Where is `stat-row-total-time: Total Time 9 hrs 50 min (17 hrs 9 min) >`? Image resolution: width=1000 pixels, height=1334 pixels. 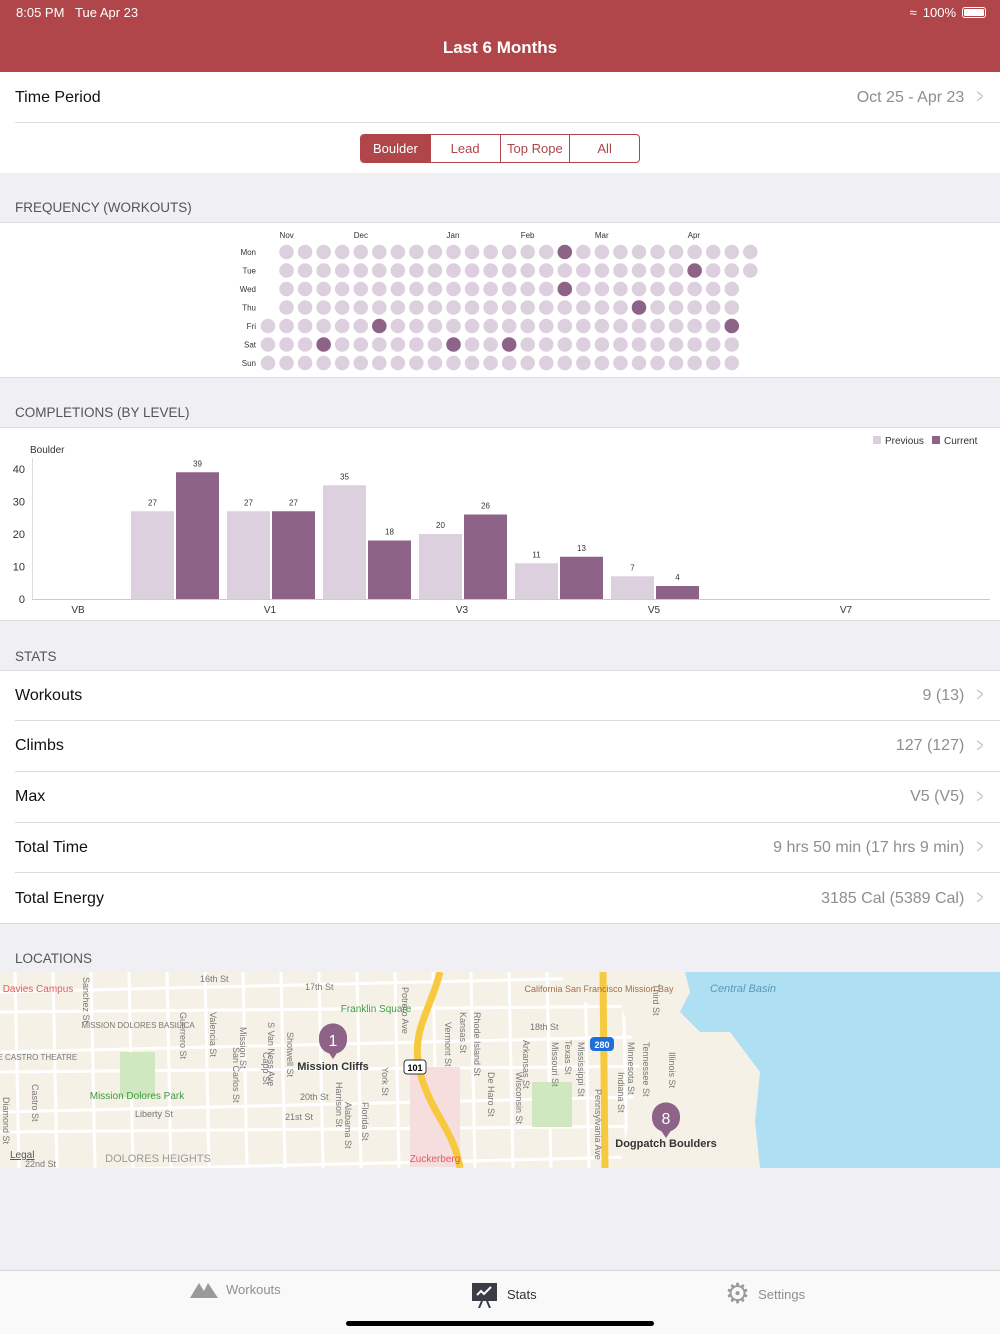
stat-row-total-time: Total Time 9 hrs 50 min (17 hrs 9 min) > is located at coordinates (500, 847).